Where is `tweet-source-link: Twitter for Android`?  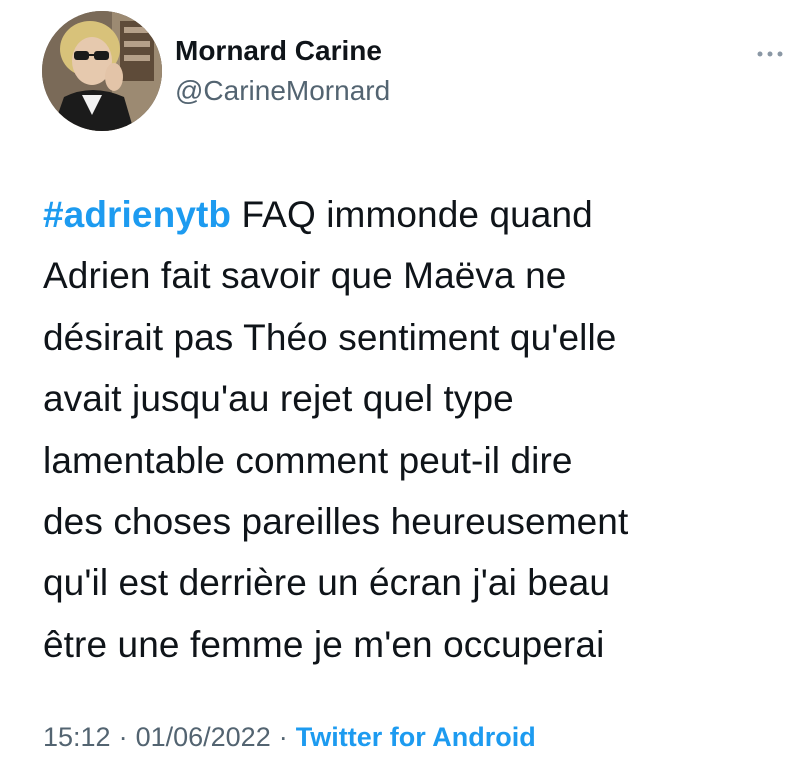
tweet-source-link: Twitter for Android is located at coordinates (416, 737).